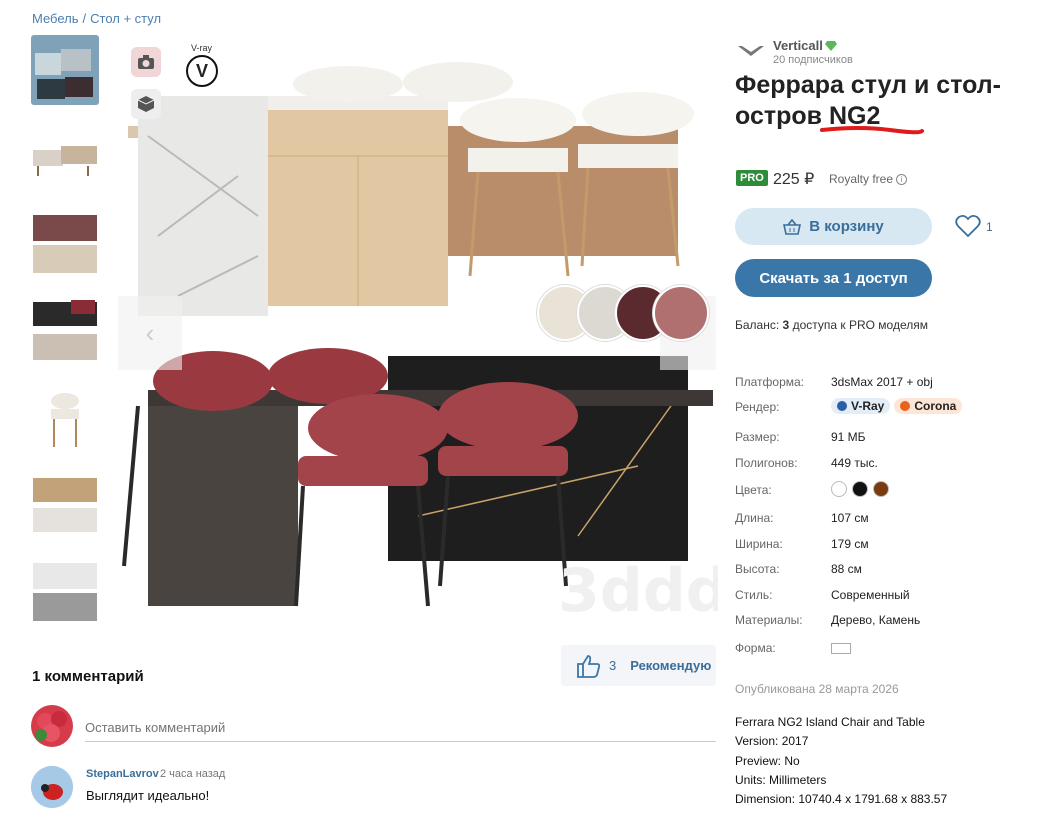 The height and width of the screenshot is (813, 1044). What do you see at coordinates (770, 382) in the screenshot?
I see `spec-key: Платформа:` at bounding box center [770, 382].